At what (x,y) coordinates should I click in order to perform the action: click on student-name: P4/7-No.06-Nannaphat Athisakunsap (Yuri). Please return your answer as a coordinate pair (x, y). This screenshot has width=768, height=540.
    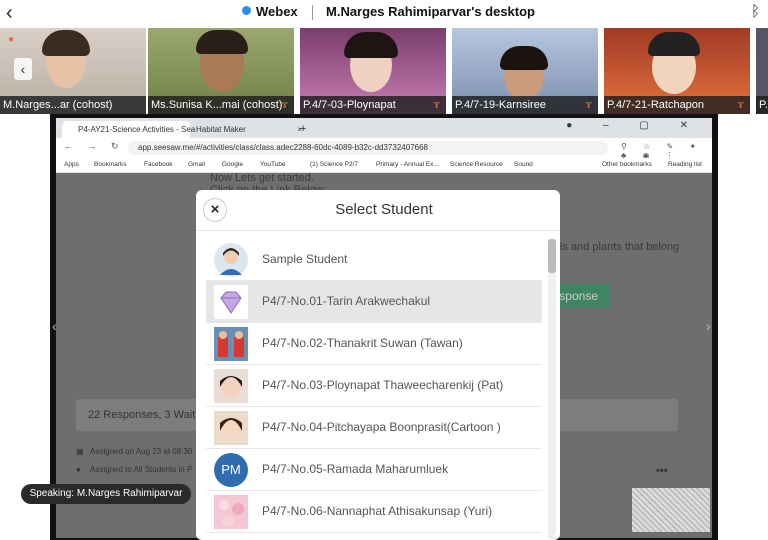
    Looking at the image, I should click on (377, 511).